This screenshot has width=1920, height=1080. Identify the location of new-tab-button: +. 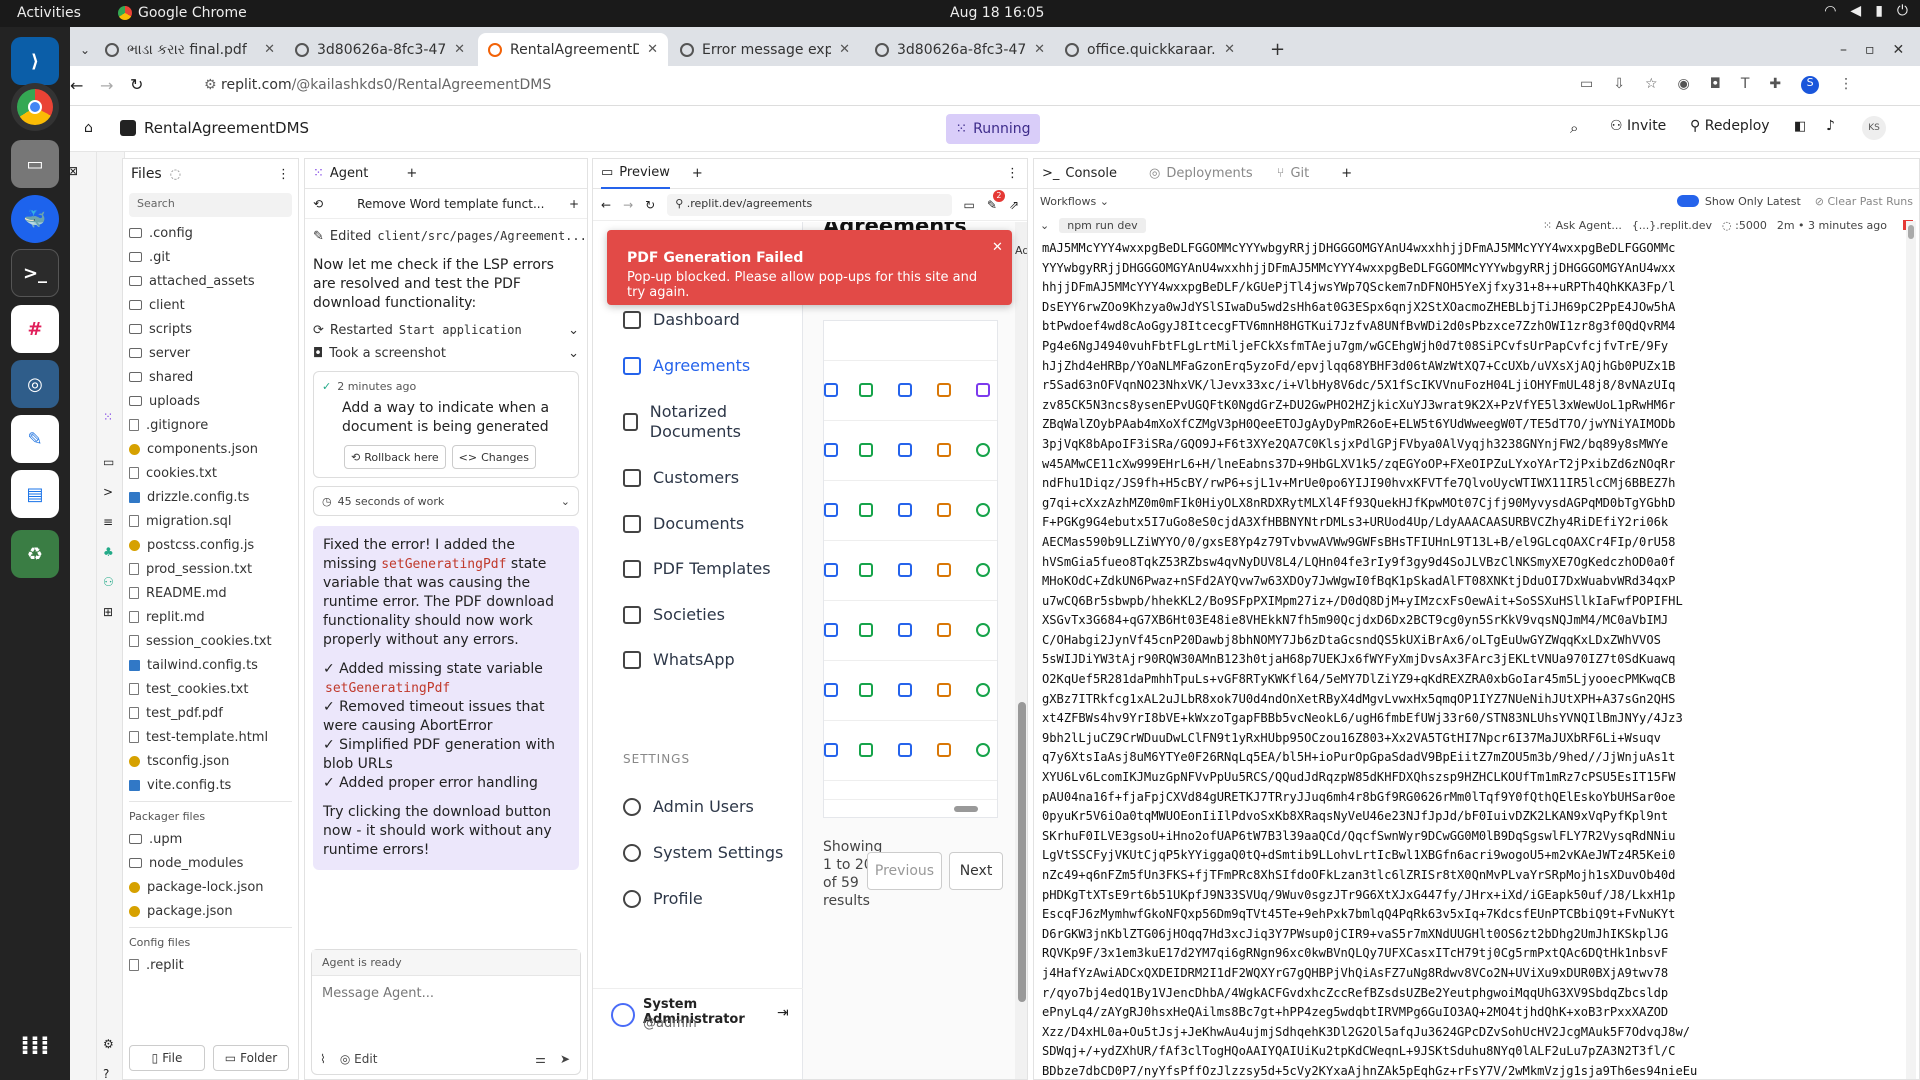
(1275, 49).